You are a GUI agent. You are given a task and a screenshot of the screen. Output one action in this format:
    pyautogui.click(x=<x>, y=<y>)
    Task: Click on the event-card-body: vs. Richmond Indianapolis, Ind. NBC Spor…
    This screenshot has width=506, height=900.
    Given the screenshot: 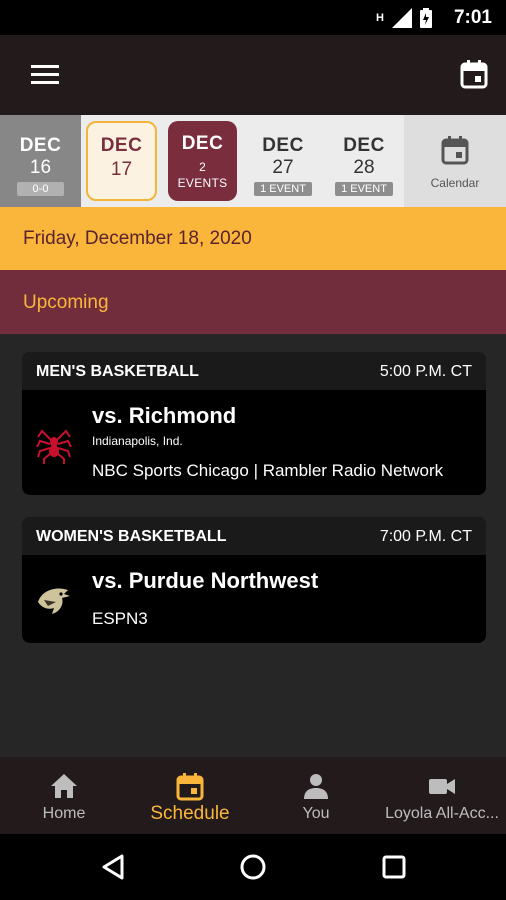 What is the action you would take?
    pyautogui.click(x=254, y=442)
    